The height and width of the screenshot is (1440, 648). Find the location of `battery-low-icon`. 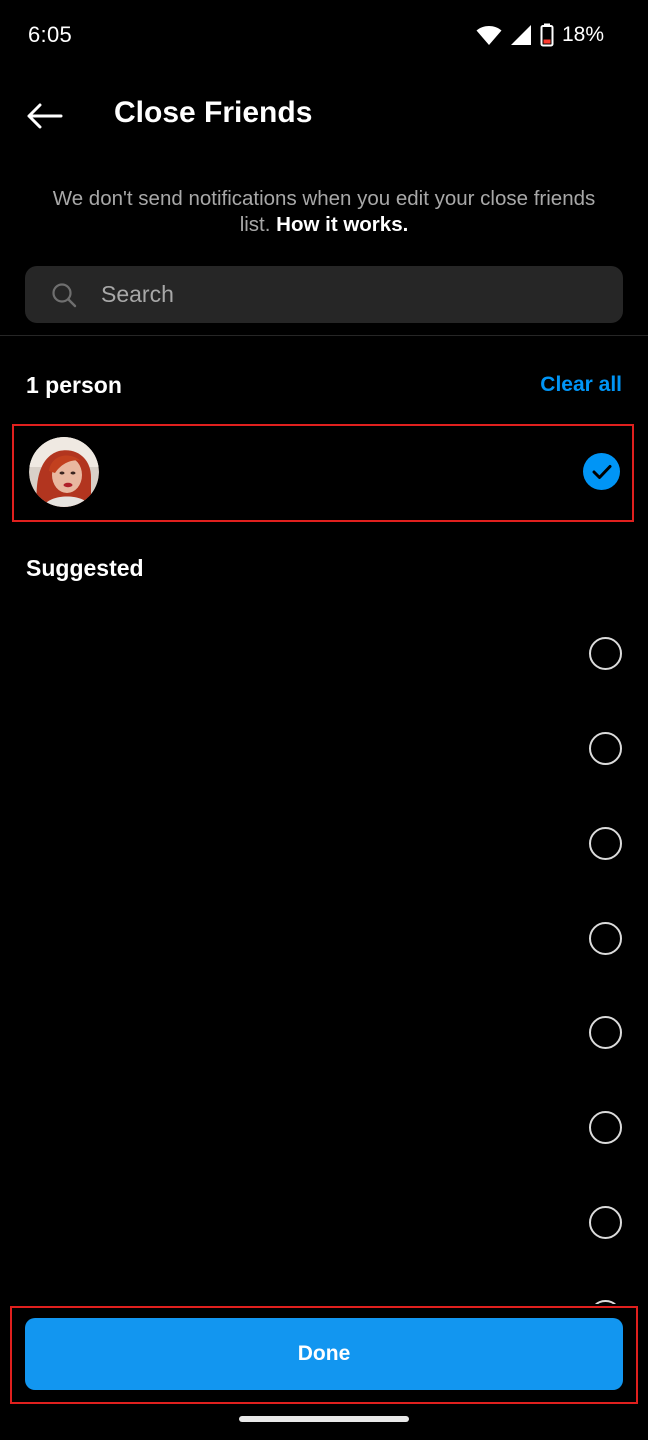

battery-low-icon is located at coordinates (547, 35).